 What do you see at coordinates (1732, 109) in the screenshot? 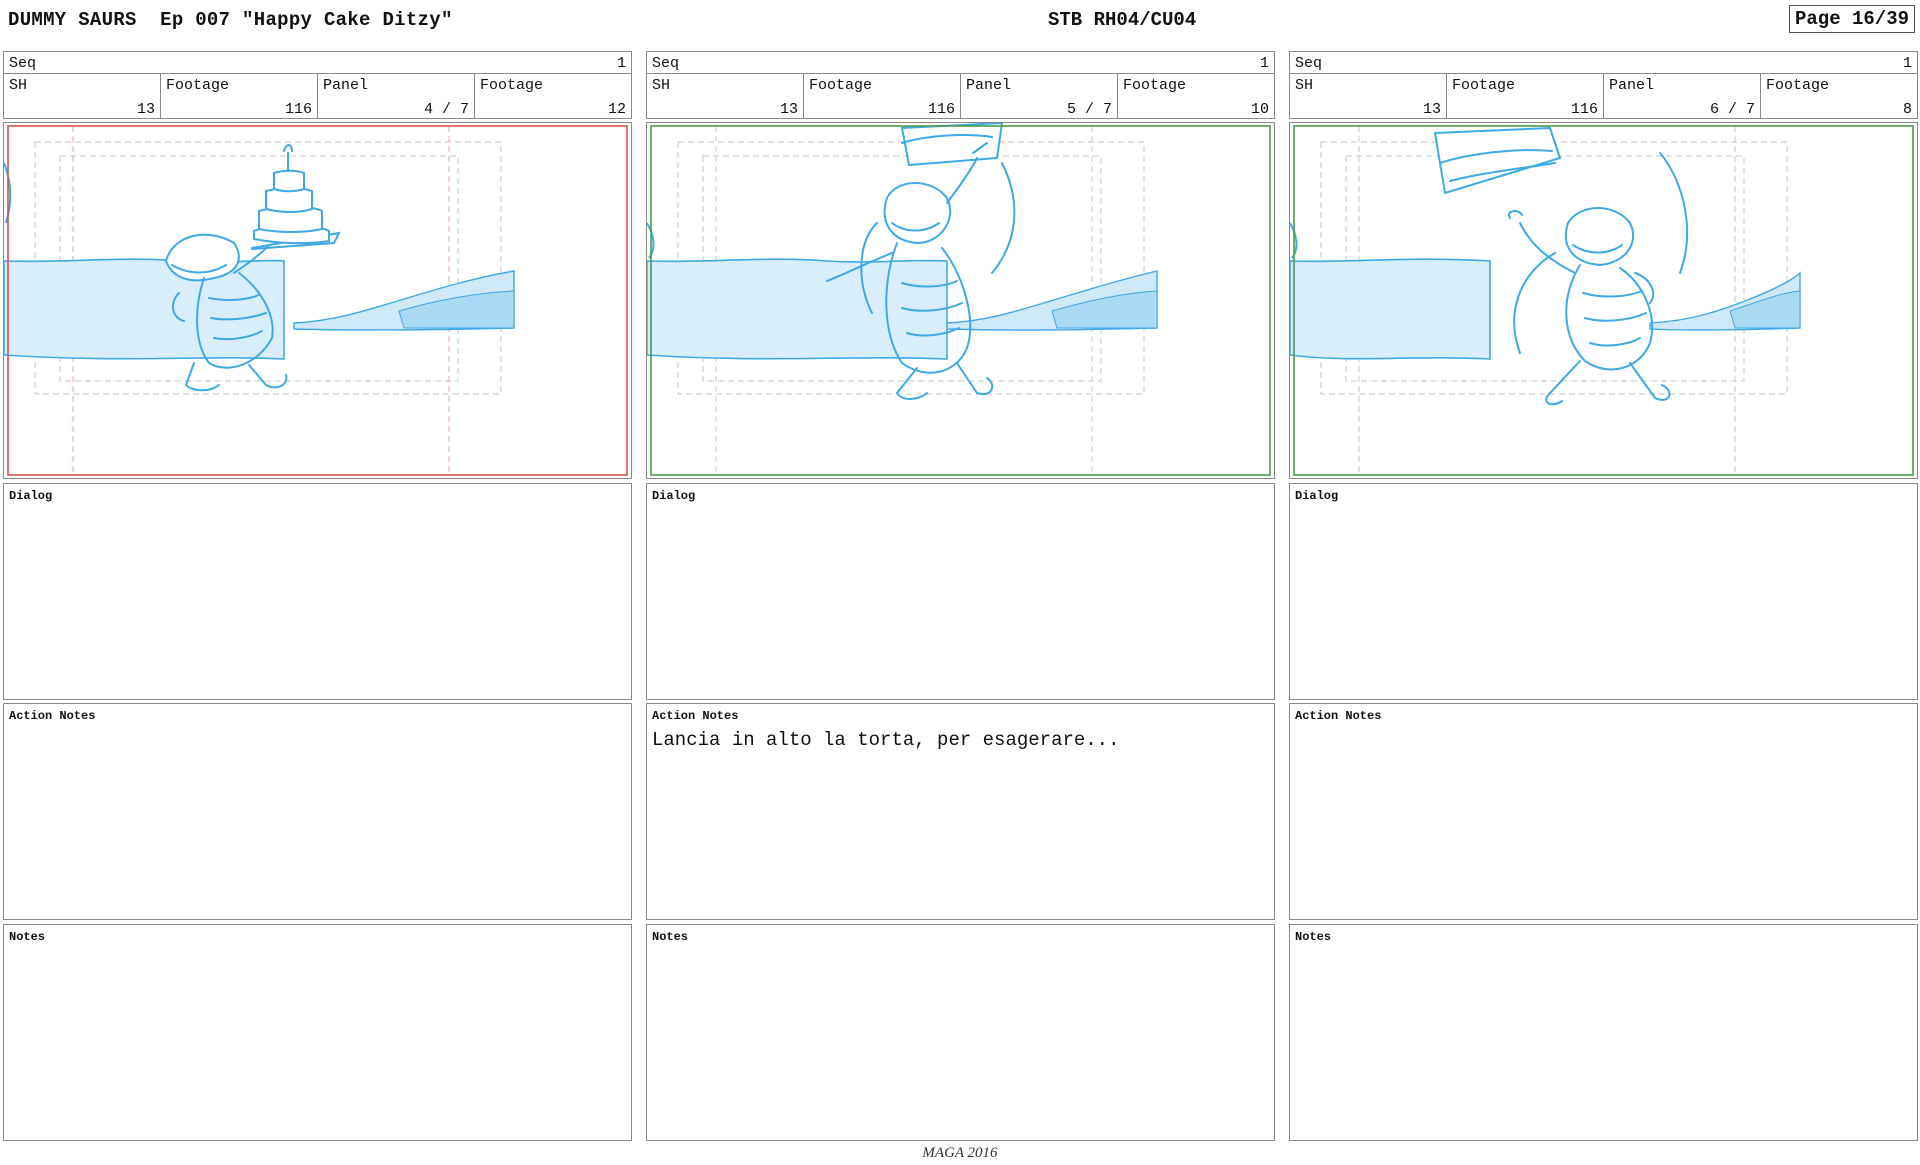
I see `panel-value: 6 / 7` at bounding box center [1732, 109].